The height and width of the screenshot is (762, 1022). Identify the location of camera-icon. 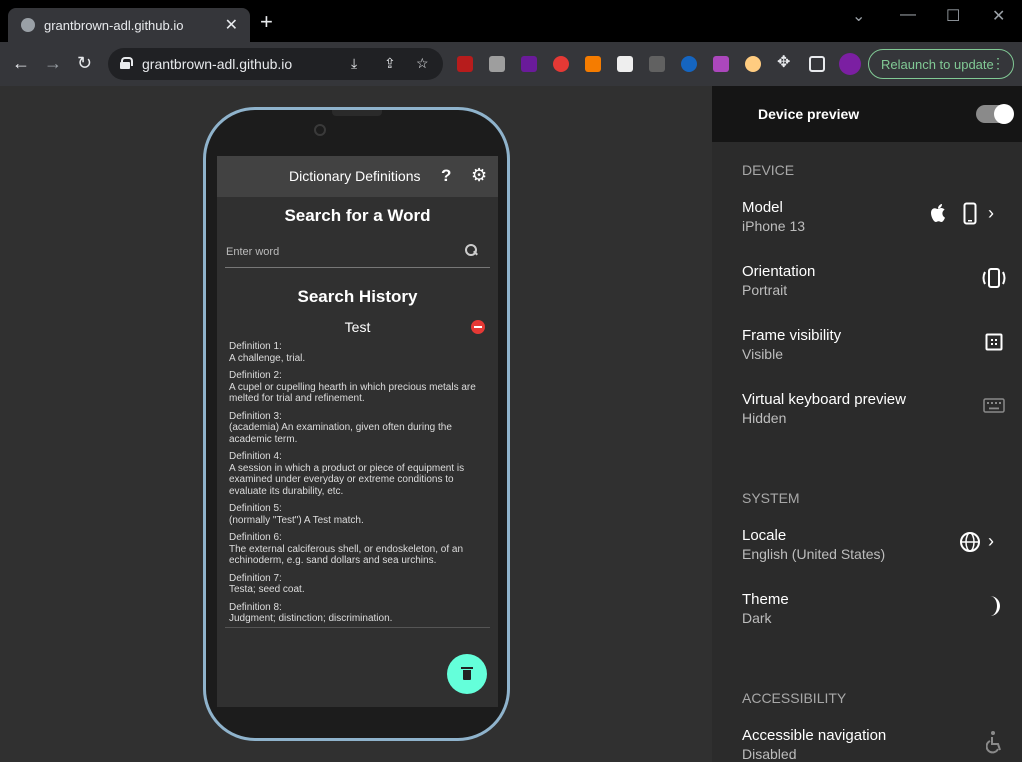
(320, 130).